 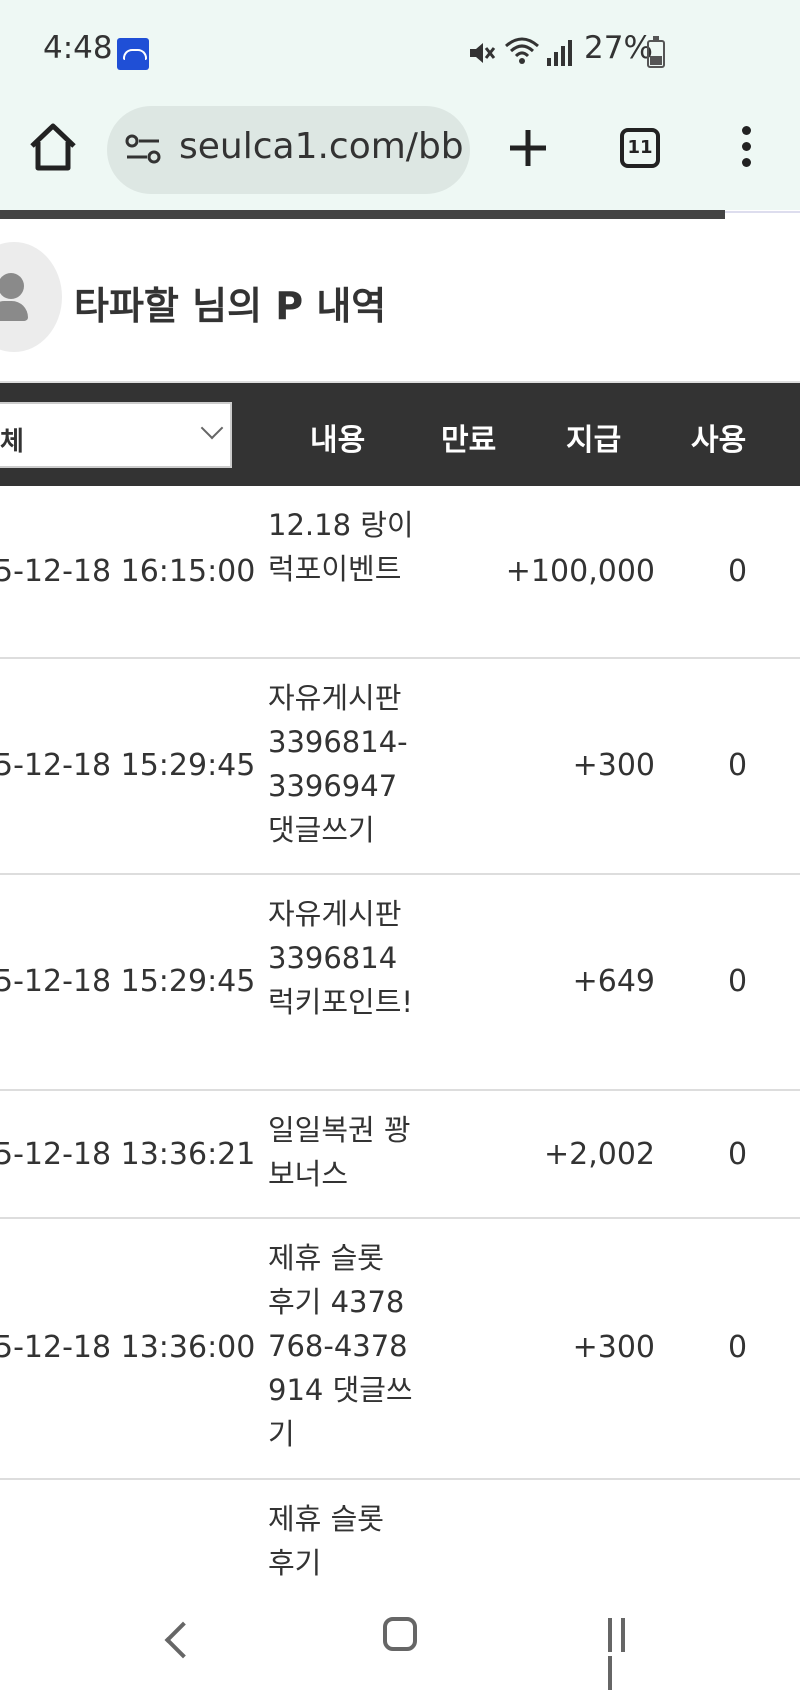 I want to click on column-header-give: 지급, so click(x=594, y=440).